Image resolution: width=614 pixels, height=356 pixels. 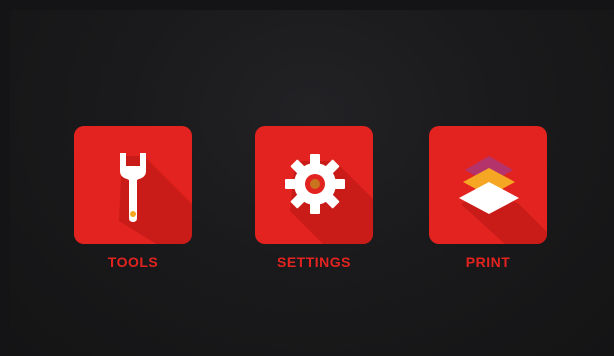 I want to click on settings-tile, so click(x=314, y=185).